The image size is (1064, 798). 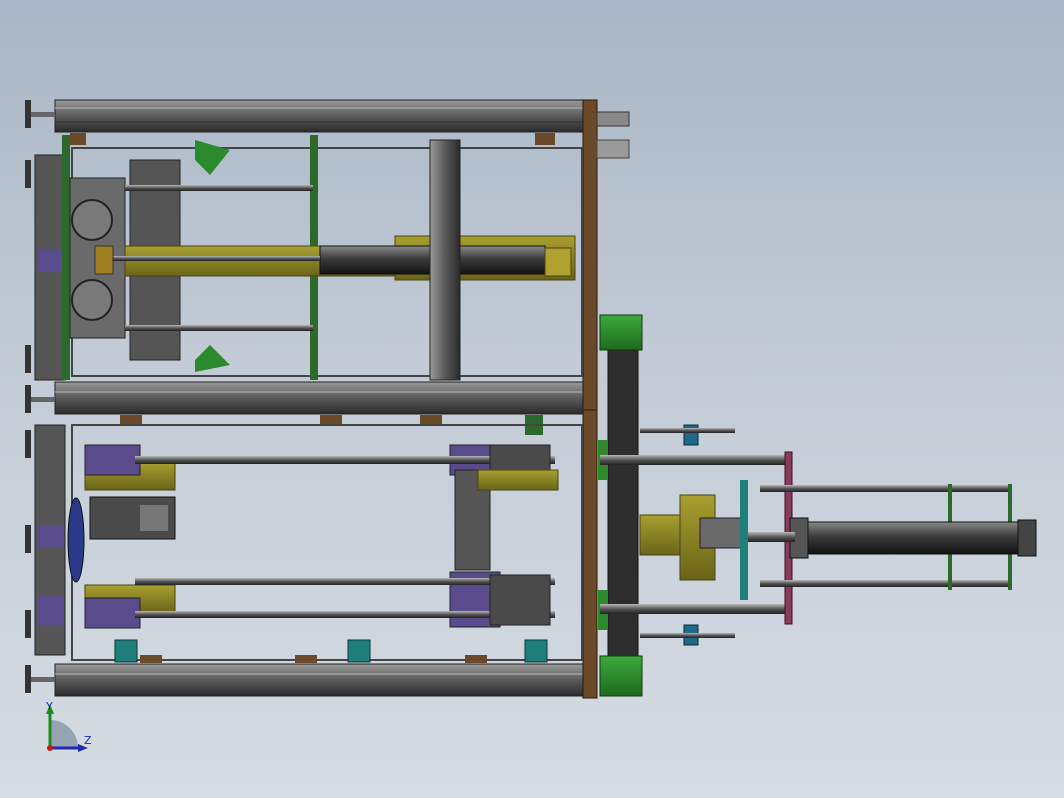 I want to click on upper-bottom-rail, so click(x=325, y=398).